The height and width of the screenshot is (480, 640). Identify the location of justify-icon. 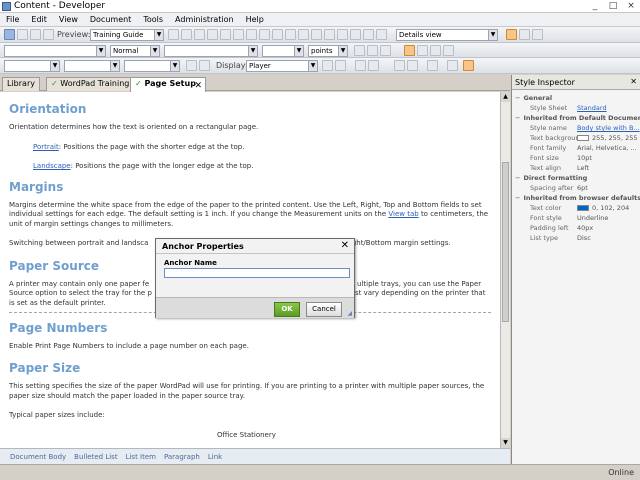
(448, 50).